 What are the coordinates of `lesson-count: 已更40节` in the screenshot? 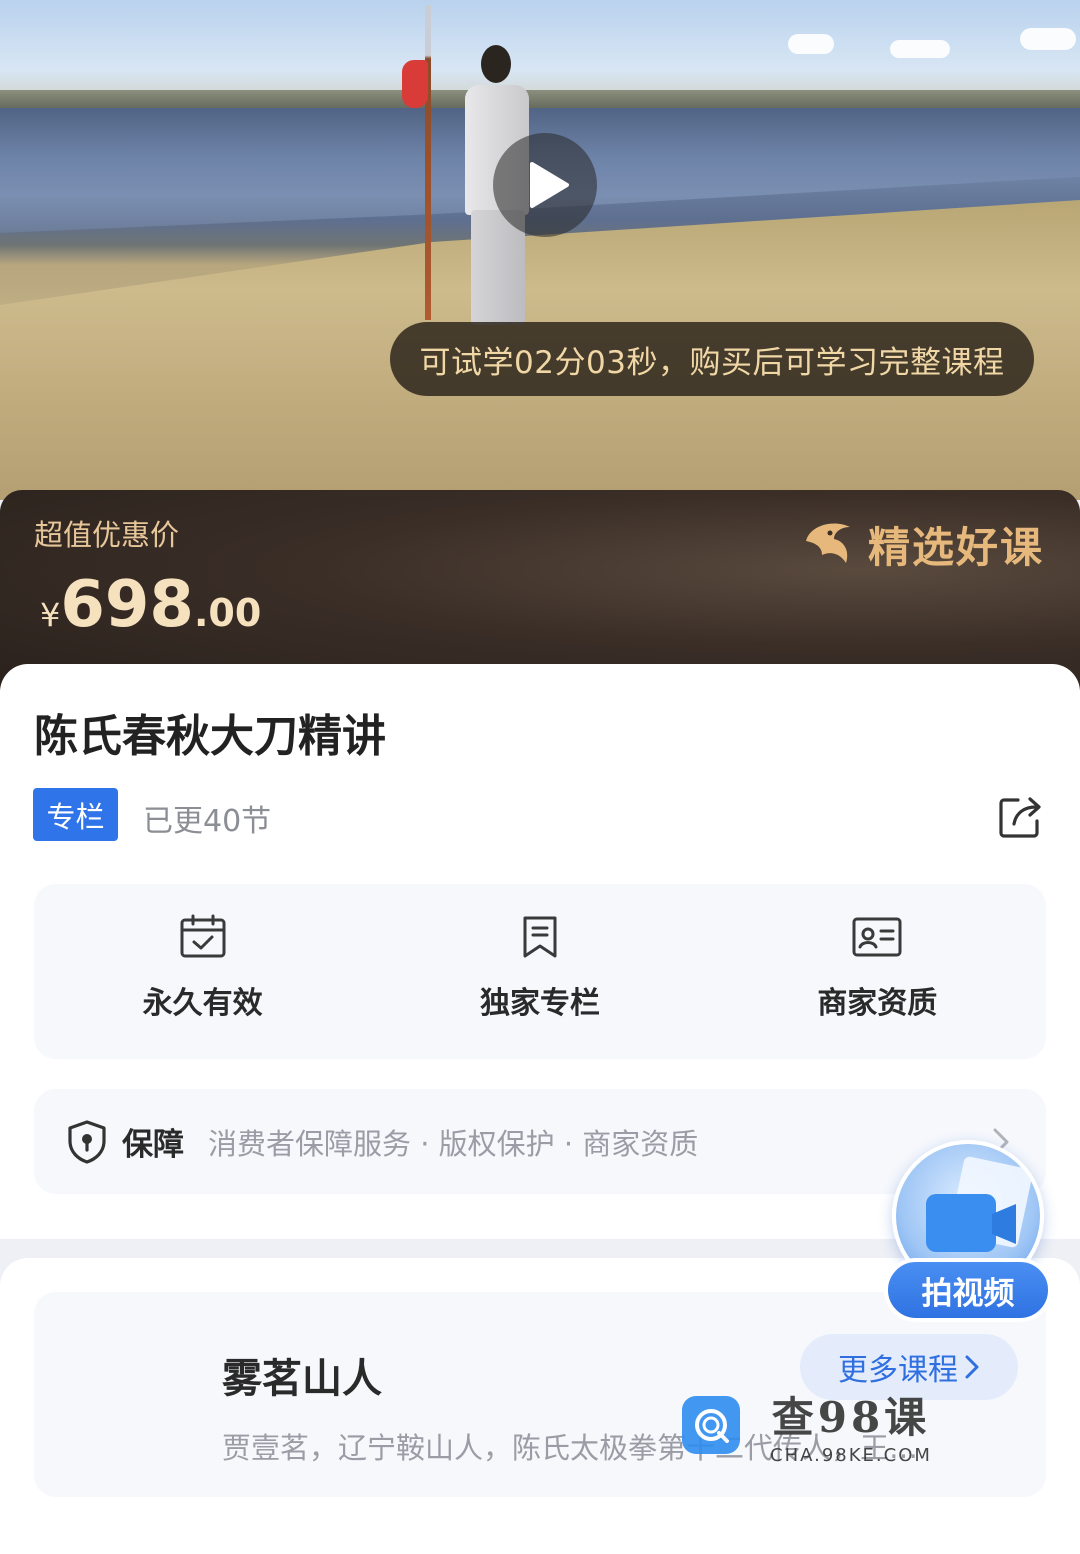 It's located at (207, 821).